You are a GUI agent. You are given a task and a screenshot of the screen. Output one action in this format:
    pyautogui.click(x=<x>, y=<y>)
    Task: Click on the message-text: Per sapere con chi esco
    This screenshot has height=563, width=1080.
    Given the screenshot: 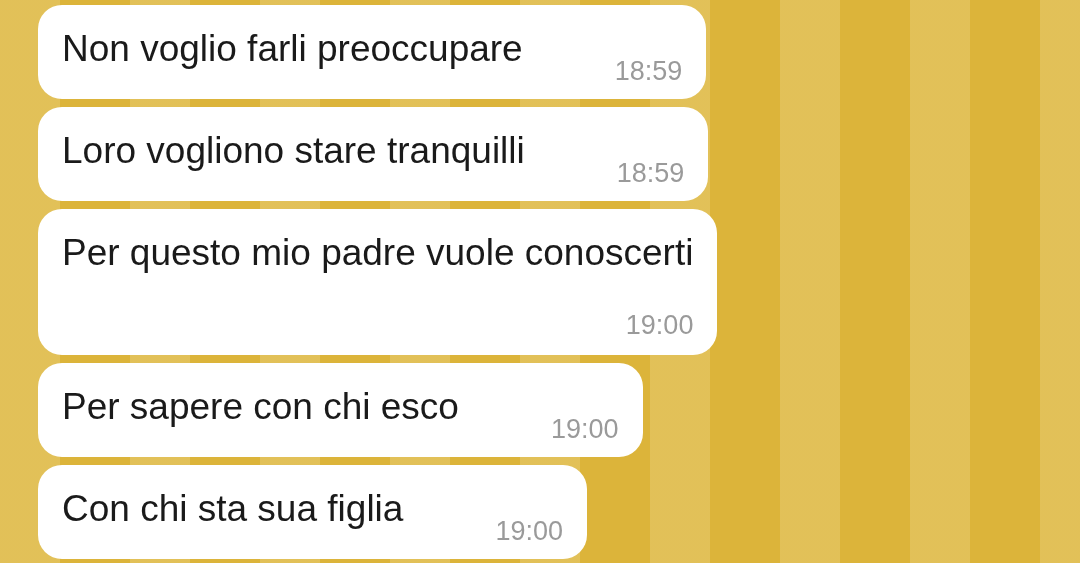 What is the action you would take?
    pyautogui.click(x=260, y=407)
    